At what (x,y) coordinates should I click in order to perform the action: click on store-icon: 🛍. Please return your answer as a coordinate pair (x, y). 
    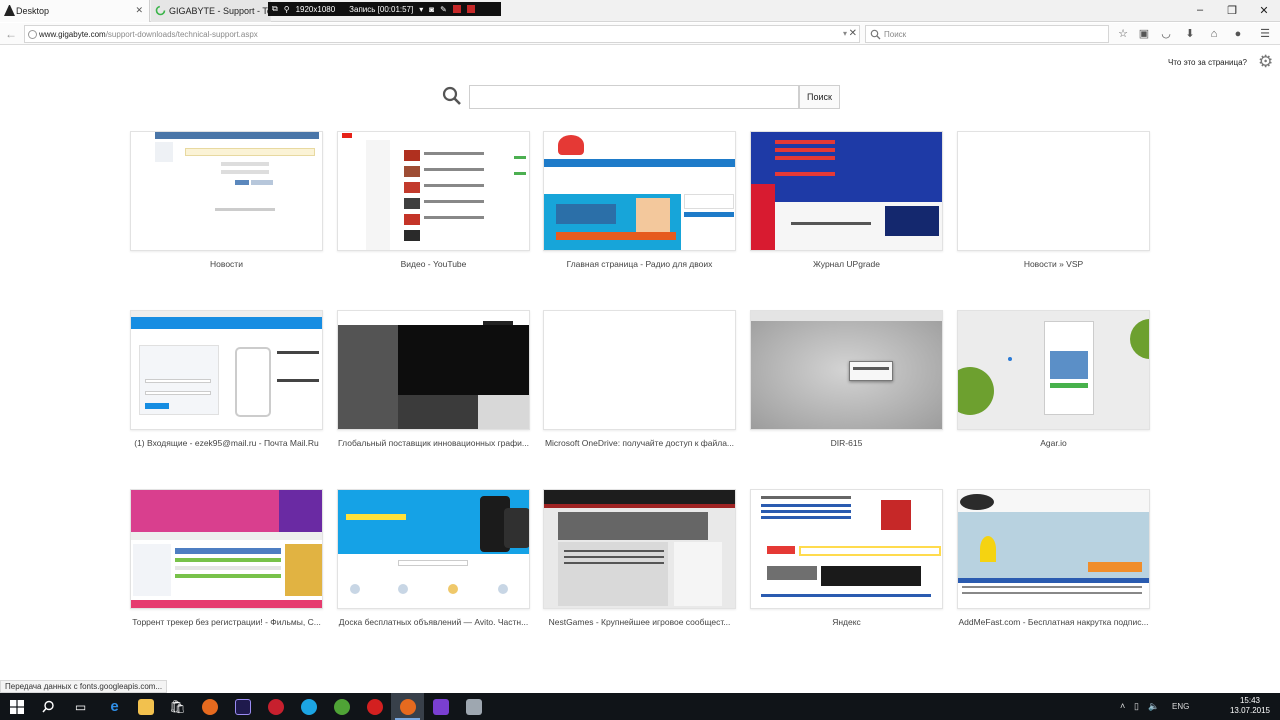
    Looking at the image, I should click on (177, 706).